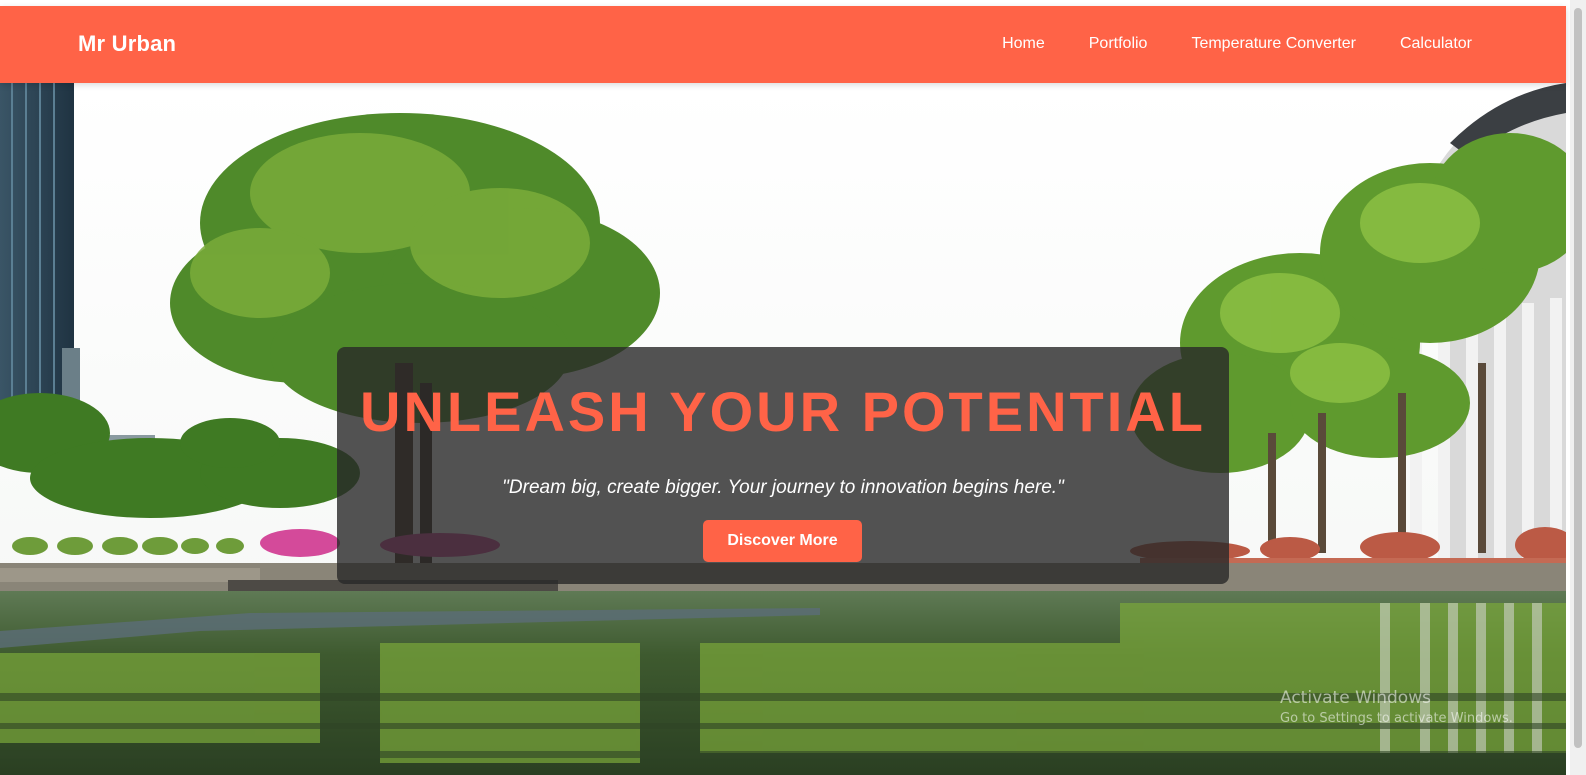  I want to click on nav-link-calculator: Calculator, so click(1436, 44).